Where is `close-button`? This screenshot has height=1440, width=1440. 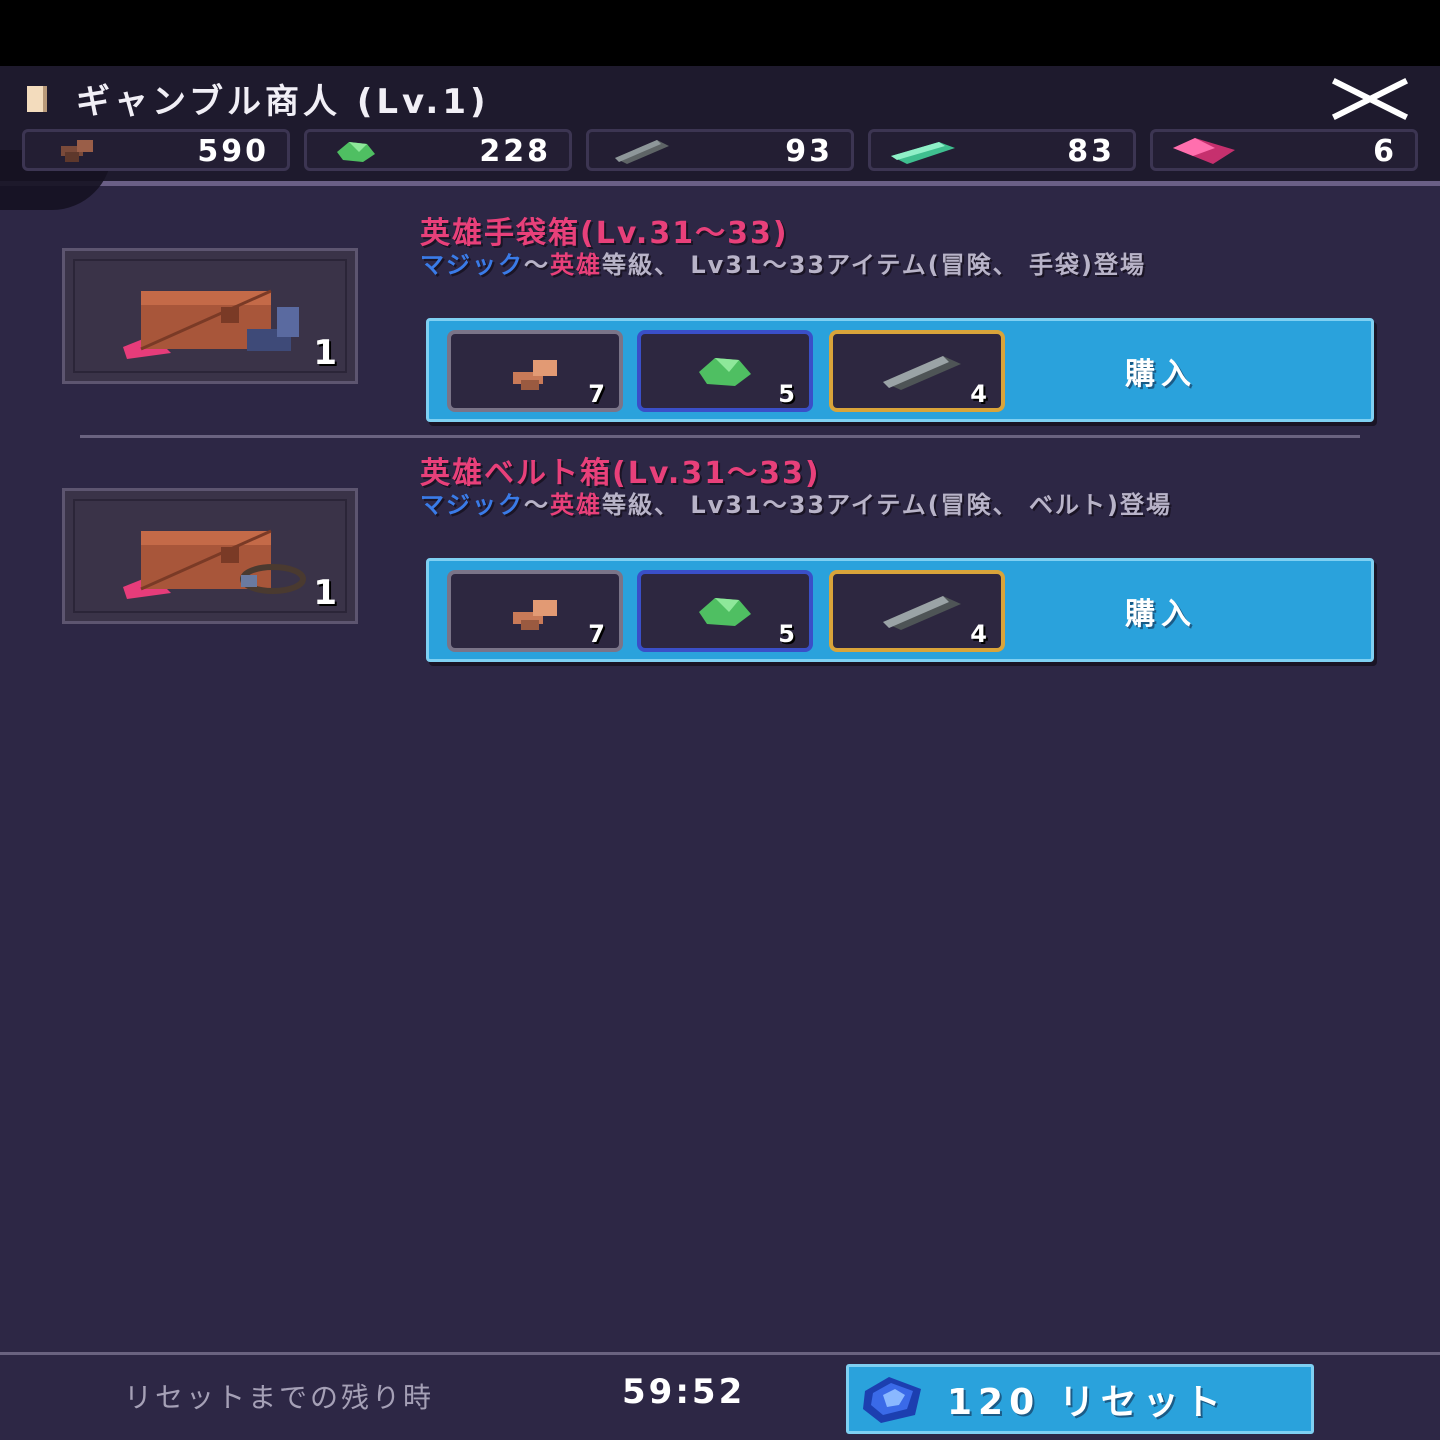
close-button is located at coordinates (1370, 99).